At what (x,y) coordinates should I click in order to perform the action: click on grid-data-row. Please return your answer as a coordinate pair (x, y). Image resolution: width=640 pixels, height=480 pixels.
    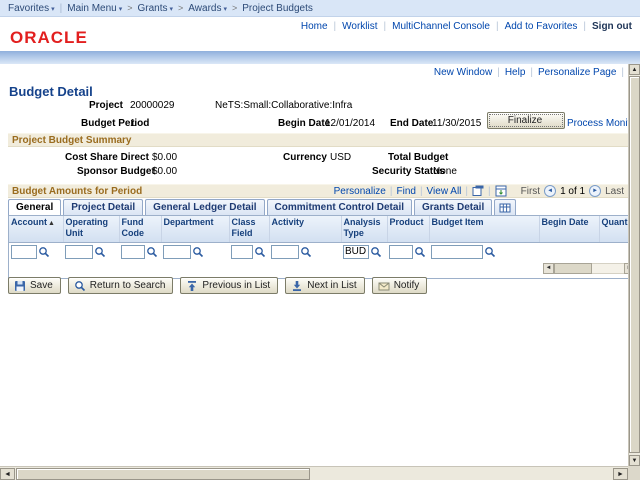
    Looking at the image, I should click on (323, 251).